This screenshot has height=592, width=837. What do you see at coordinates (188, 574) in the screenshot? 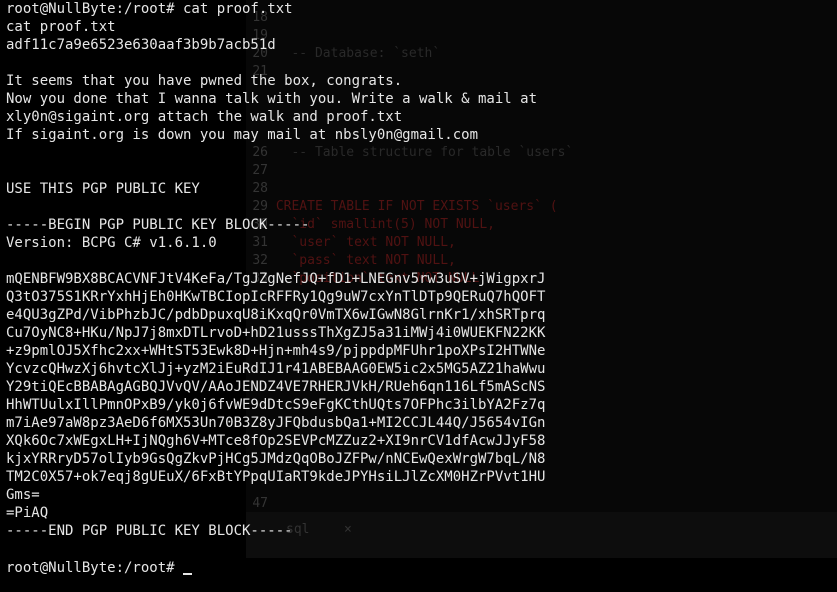
I see `text-cursor` at bounding box center [188, 574].